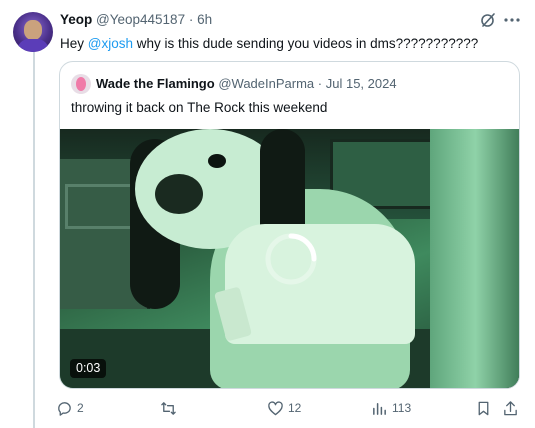  I want to click on quoted-author-handle: @WadeInParma, so click(266, 83).